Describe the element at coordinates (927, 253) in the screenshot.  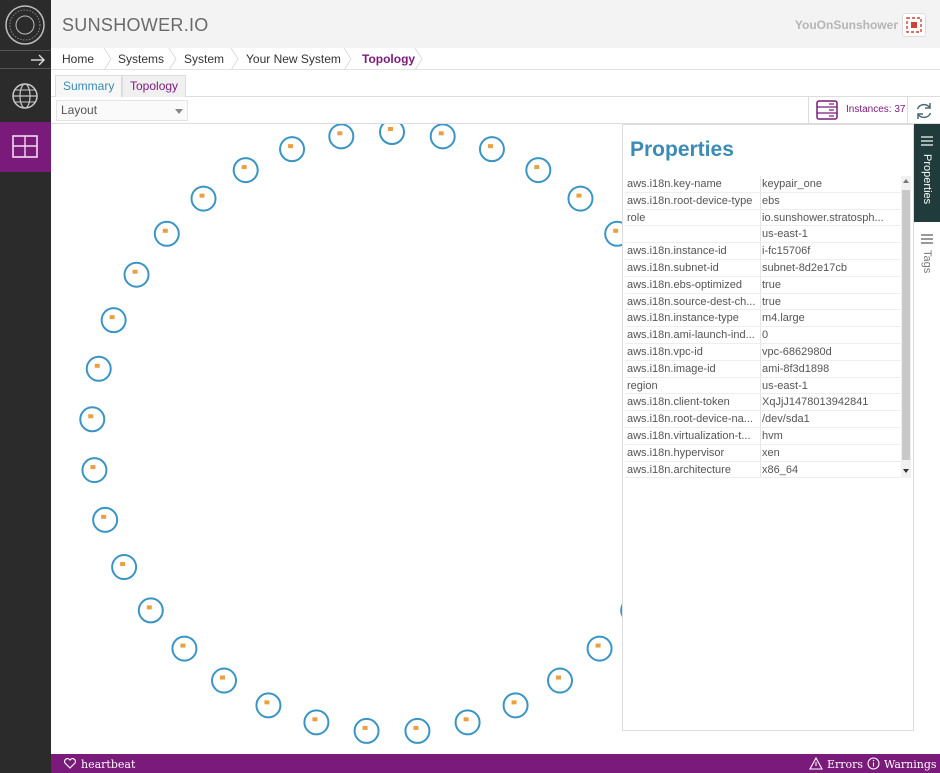
I see `sidetab-tags: Tags` at that location.